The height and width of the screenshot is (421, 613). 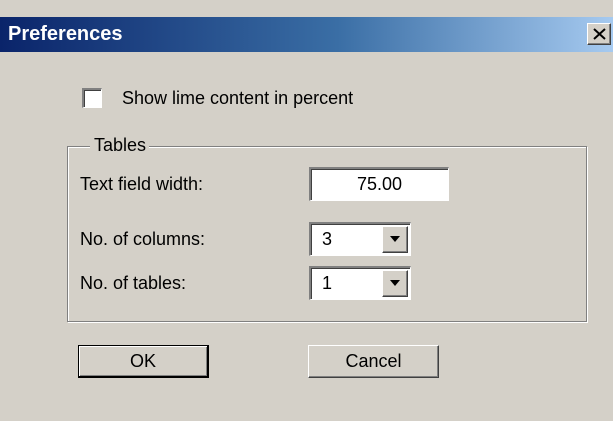 I want to click on close-button, so click(x=599, y=34).